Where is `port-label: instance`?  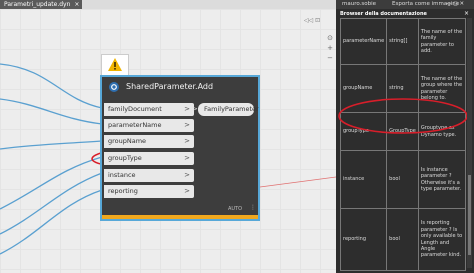 port-label: instance is located at coordinates (122, 175).